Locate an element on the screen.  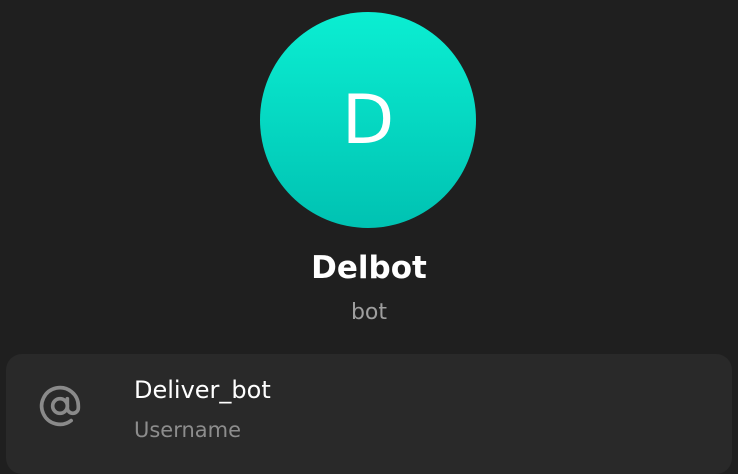
username-label: Username is located at coordinates (188, 430).